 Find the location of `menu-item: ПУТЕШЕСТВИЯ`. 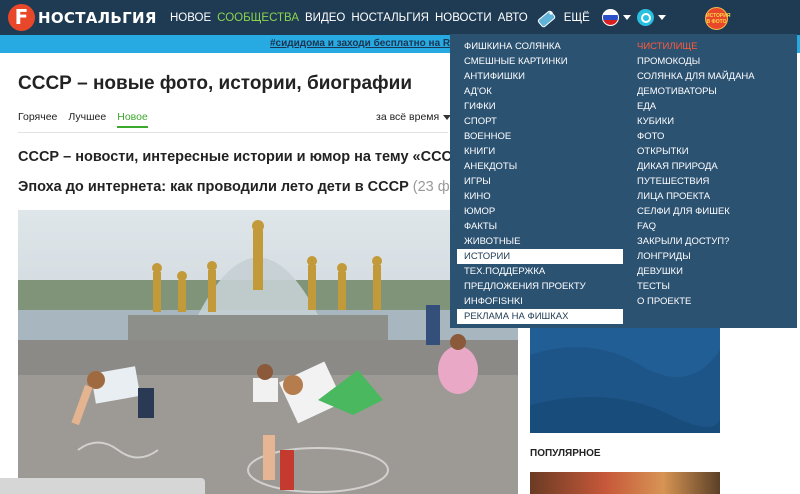

menu-item: ПУТЕШЕСТВИЯ is located at coordinates (710, 181).